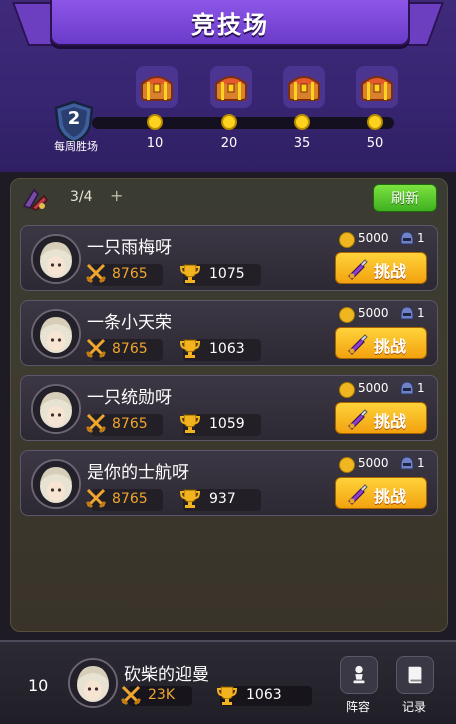 This screenshot has height=724, width=456. I want to click on lineup-button, so click(359, 675).